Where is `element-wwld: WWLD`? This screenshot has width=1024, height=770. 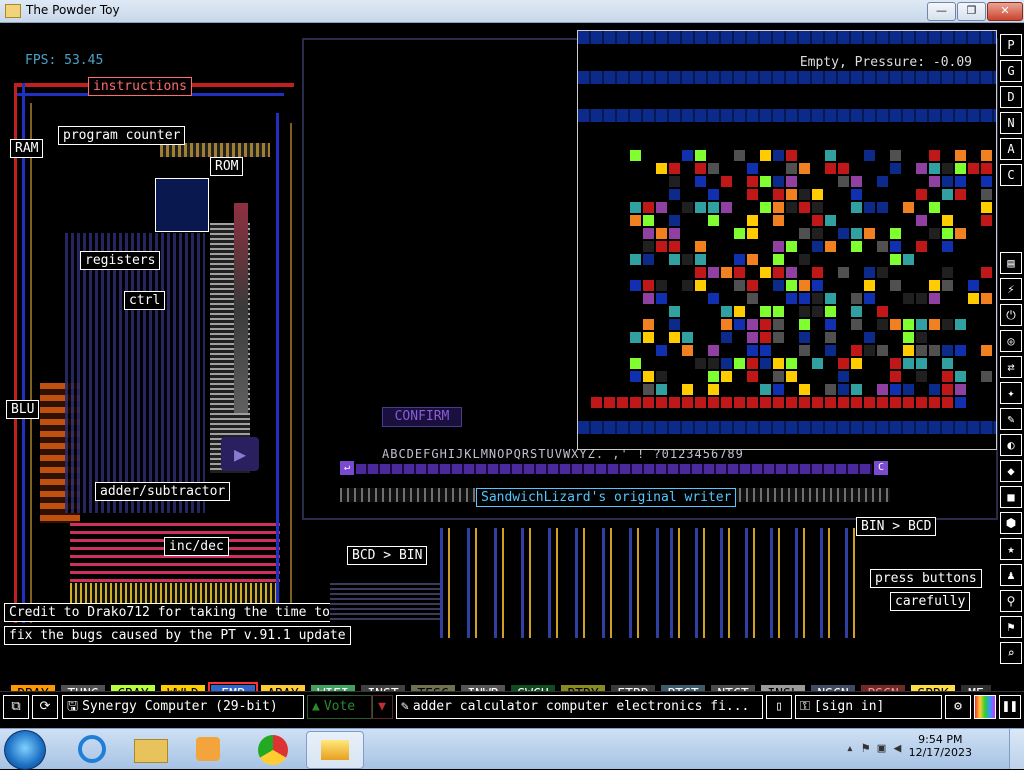
element-wwld: WWLD is located at coordinates (183, 687).